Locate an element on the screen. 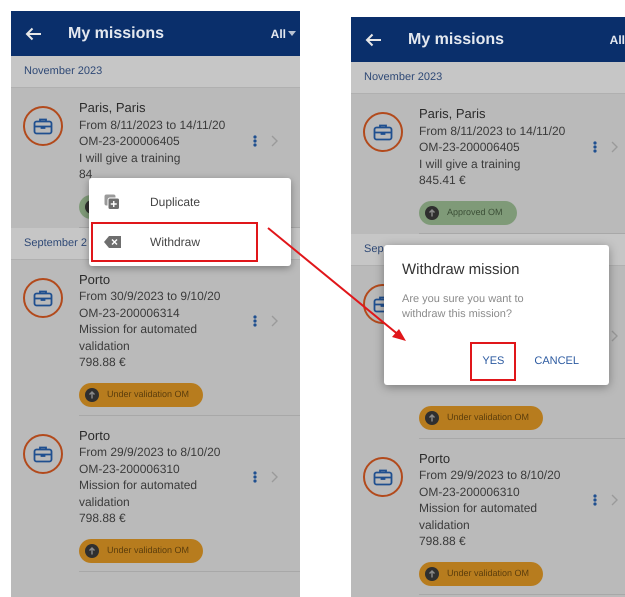  mission-amount: 845.41 € is located at coordinates (442, 180).